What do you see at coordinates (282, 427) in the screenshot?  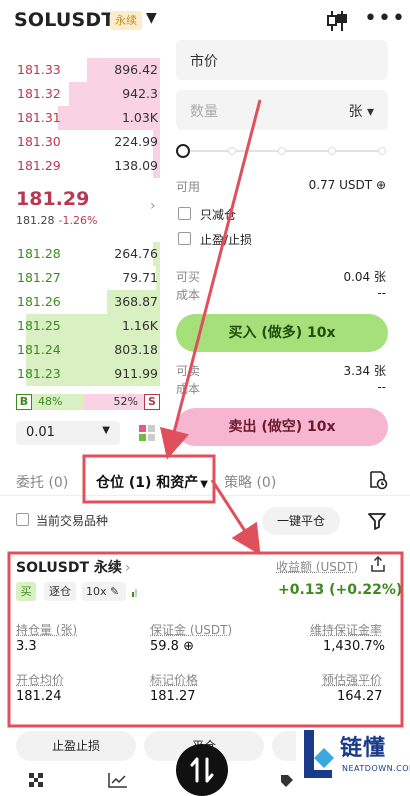 I see `sell-short-button: 卖出 (做空) 10x` at bounding box center [282, 427].